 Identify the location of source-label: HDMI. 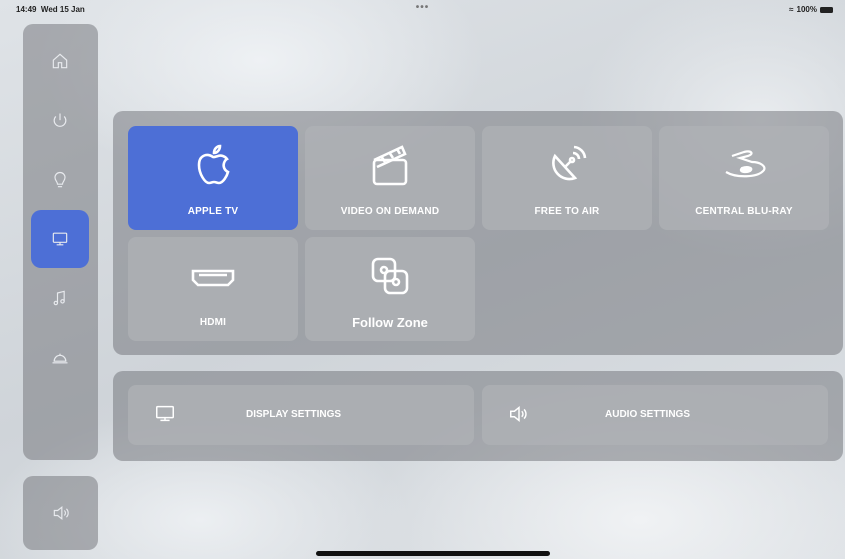
(213, 322).